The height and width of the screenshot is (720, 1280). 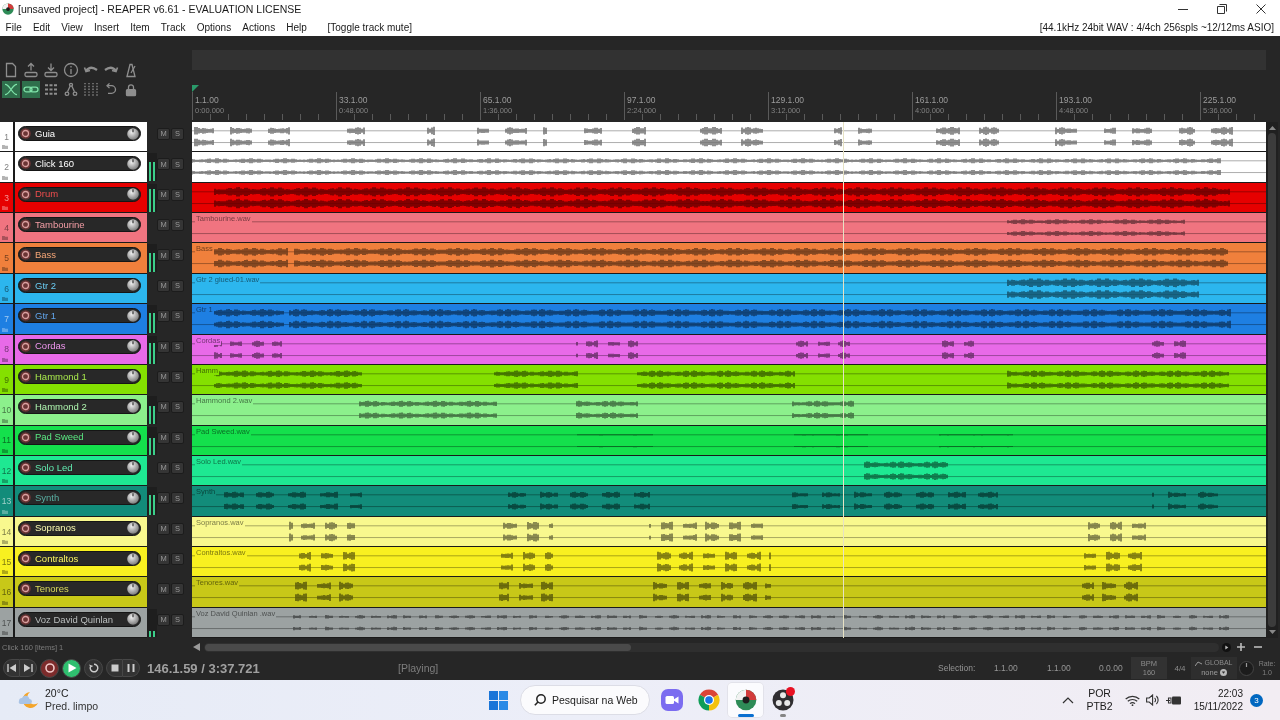 What do you see at coordinates (708, 700) in the screenshot?
I see `tricolor-circle-icon` at bounding box center [708, 700].